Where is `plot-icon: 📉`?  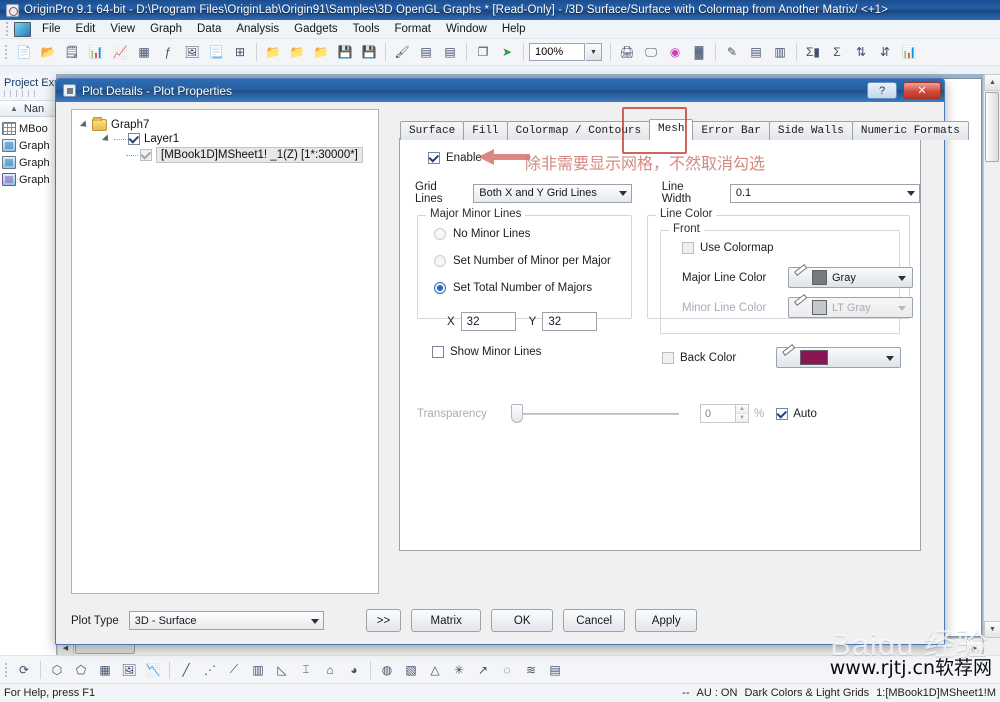
plot-icon: 📉 is located at coordinates (153, 670).